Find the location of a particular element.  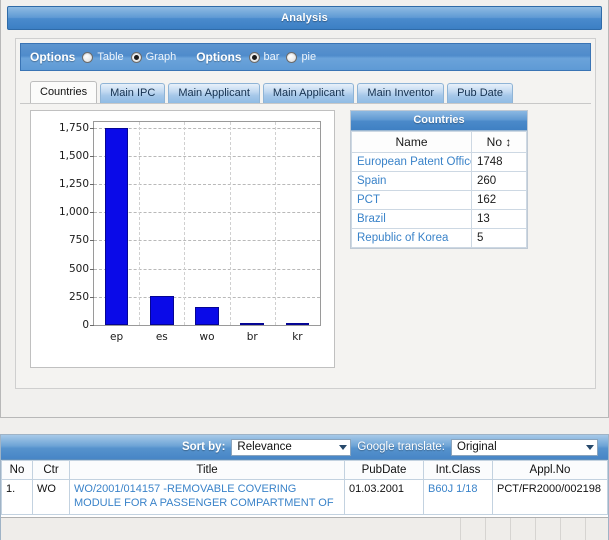

country-link: PCT is located at coordinates (368, 200).